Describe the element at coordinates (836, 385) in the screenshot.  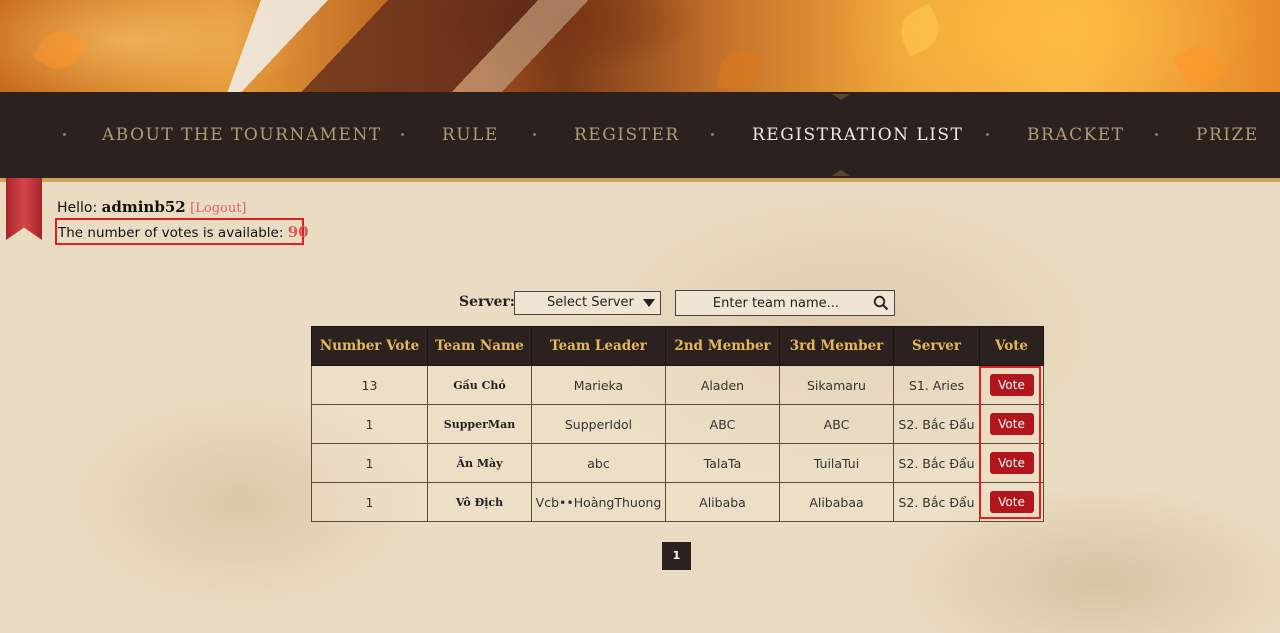
I see `cell-member3: Sikamaru` at that location.